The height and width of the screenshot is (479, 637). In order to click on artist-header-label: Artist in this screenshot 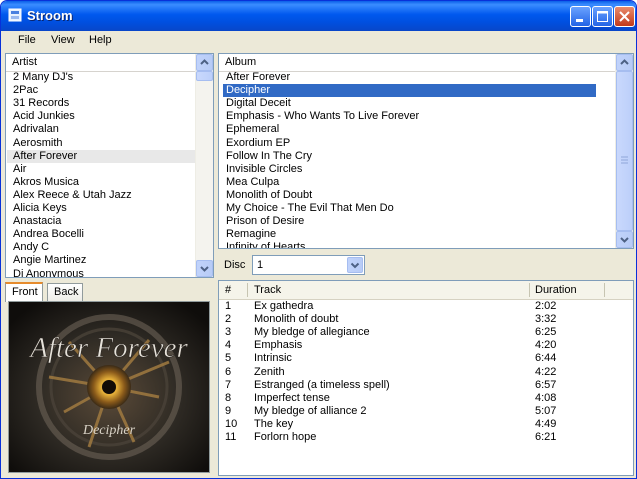, I will do `click(25, 62)`.